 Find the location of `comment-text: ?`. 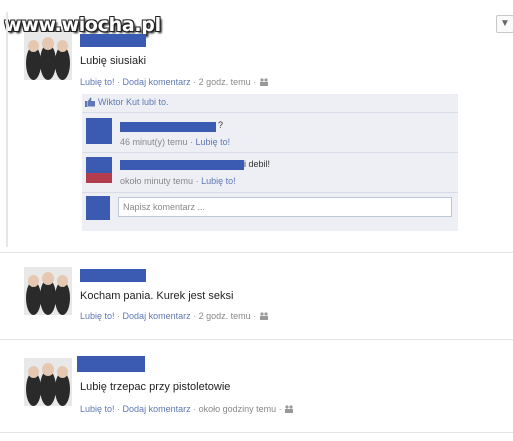

comment-text: ? is located at coordinates (221, 125).